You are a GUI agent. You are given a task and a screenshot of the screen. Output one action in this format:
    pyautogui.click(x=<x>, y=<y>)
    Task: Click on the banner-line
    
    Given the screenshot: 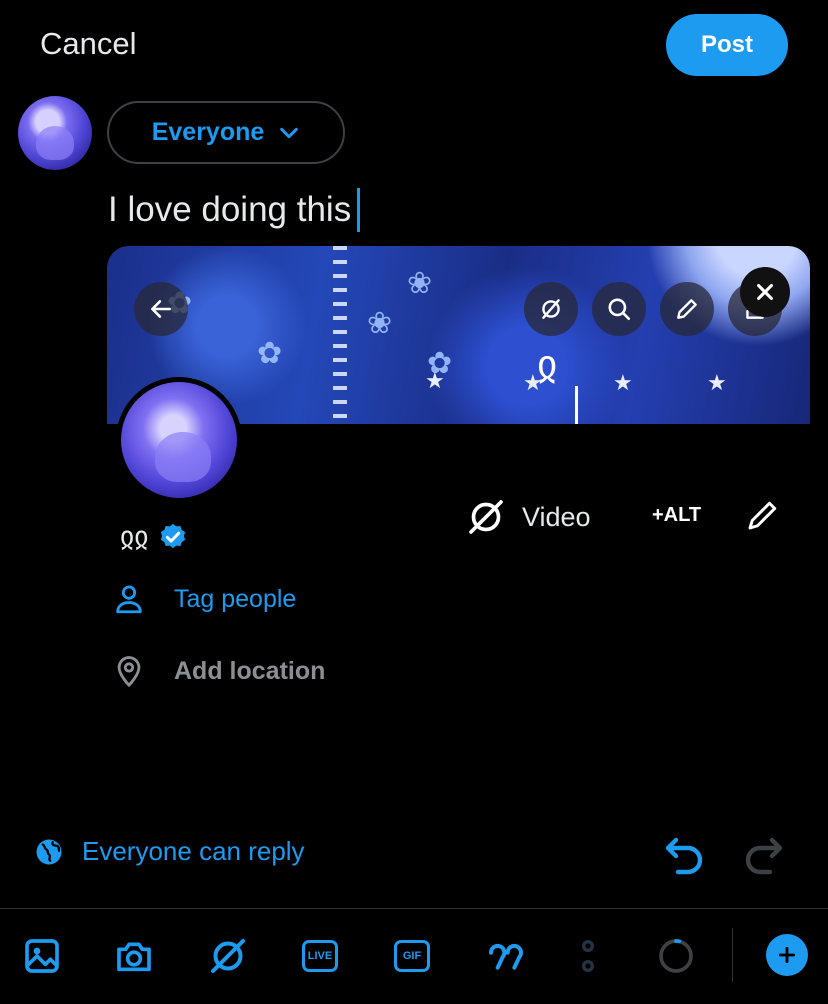 What is the action you would take?
    pyautogui.click(x=576, y=405)
    